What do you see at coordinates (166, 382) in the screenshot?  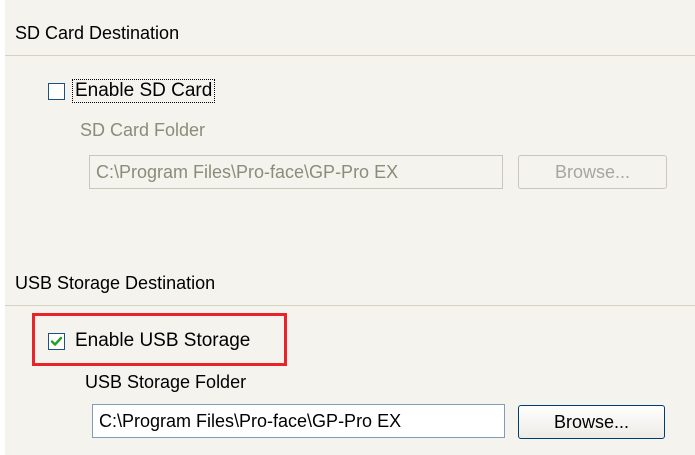 I see `usb-storage-folder-label: USB Storage Folder` at bounding box center [166, 382].